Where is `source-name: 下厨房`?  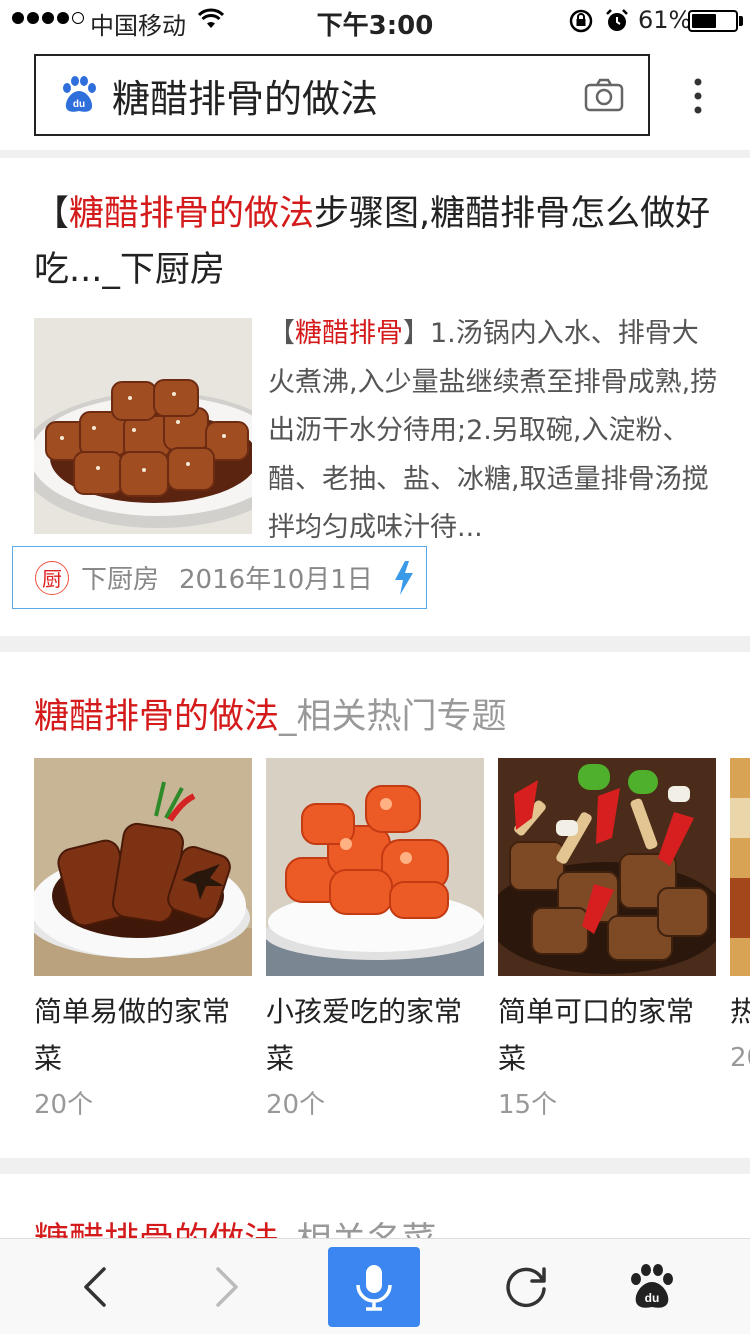 source-name: 下厨房 is located at coordinates (120, 580).